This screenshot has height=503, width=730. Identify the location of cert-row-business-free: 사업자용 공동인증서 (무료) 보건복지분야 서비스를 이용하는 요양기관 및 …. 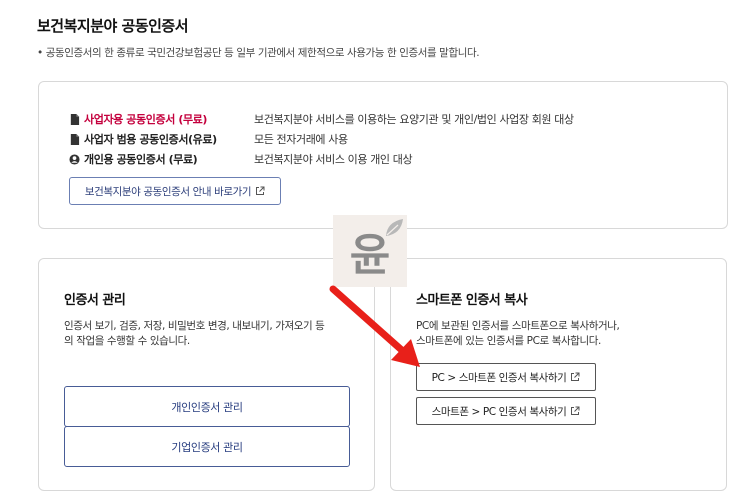
(321, 119).